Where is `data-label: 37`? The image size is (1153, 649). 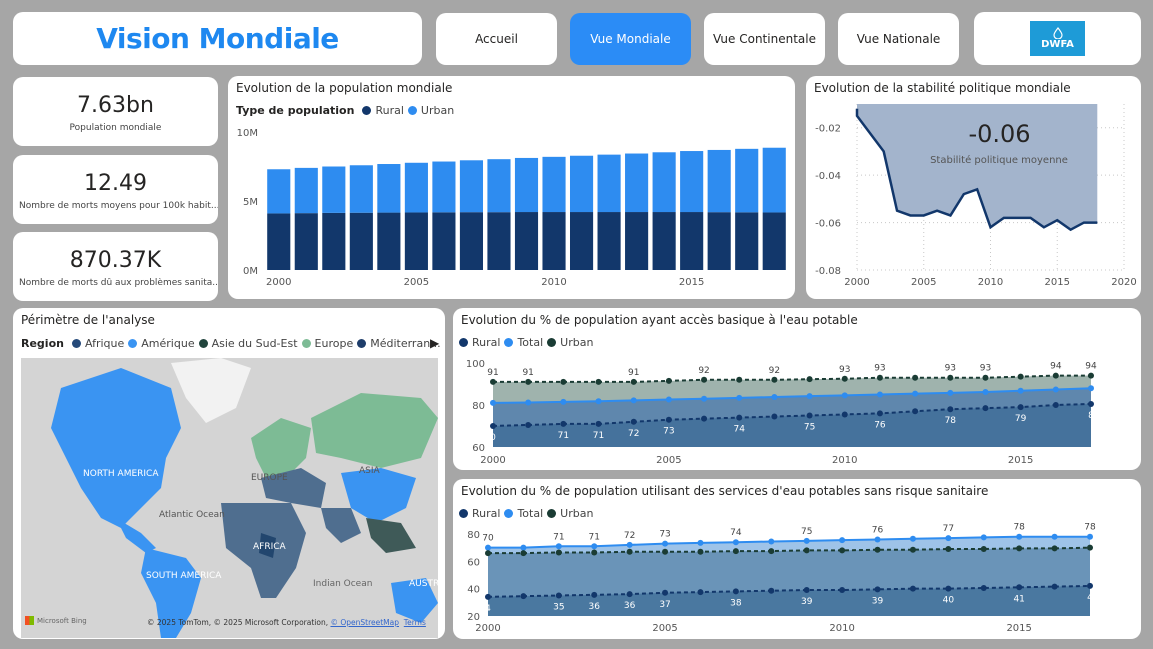
data-label: 37 is located at coordinates (664, 605).